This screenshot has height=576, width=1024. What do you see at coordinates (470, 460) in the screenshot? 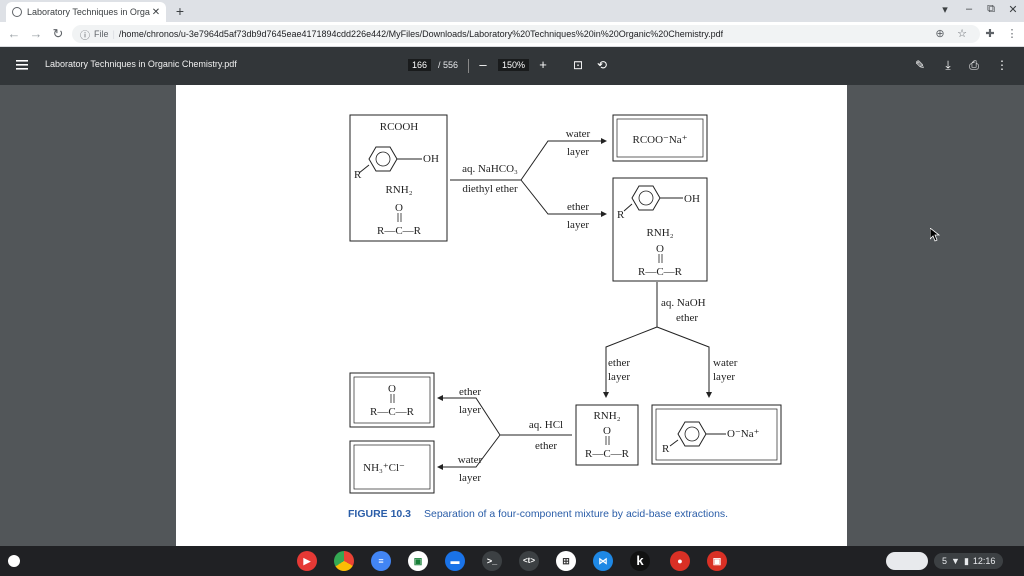
I see `branch3-water-label: water` at bounding box center [470, 460].